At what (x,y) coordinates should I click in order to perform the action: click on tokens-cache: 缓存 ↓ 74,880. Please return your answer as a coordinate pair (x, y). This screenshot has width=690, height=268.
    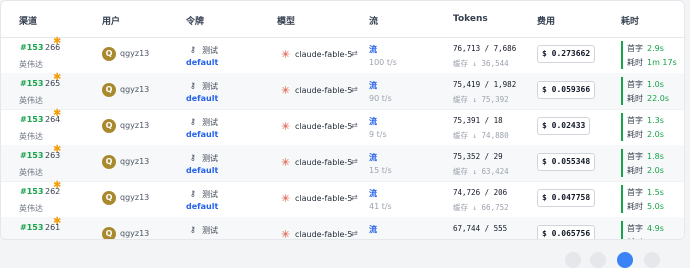
    Looking at the image, I should click on (481, 135).